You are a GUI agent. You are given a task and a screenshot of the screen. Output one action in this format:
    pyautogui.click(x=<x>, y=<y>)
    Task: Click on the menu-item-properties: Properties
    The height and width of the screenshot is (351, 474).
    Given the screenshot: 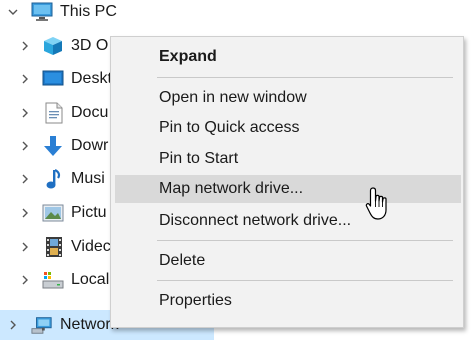 What is the action you would take?
    pyautogui.click(x=288, y=301)
    